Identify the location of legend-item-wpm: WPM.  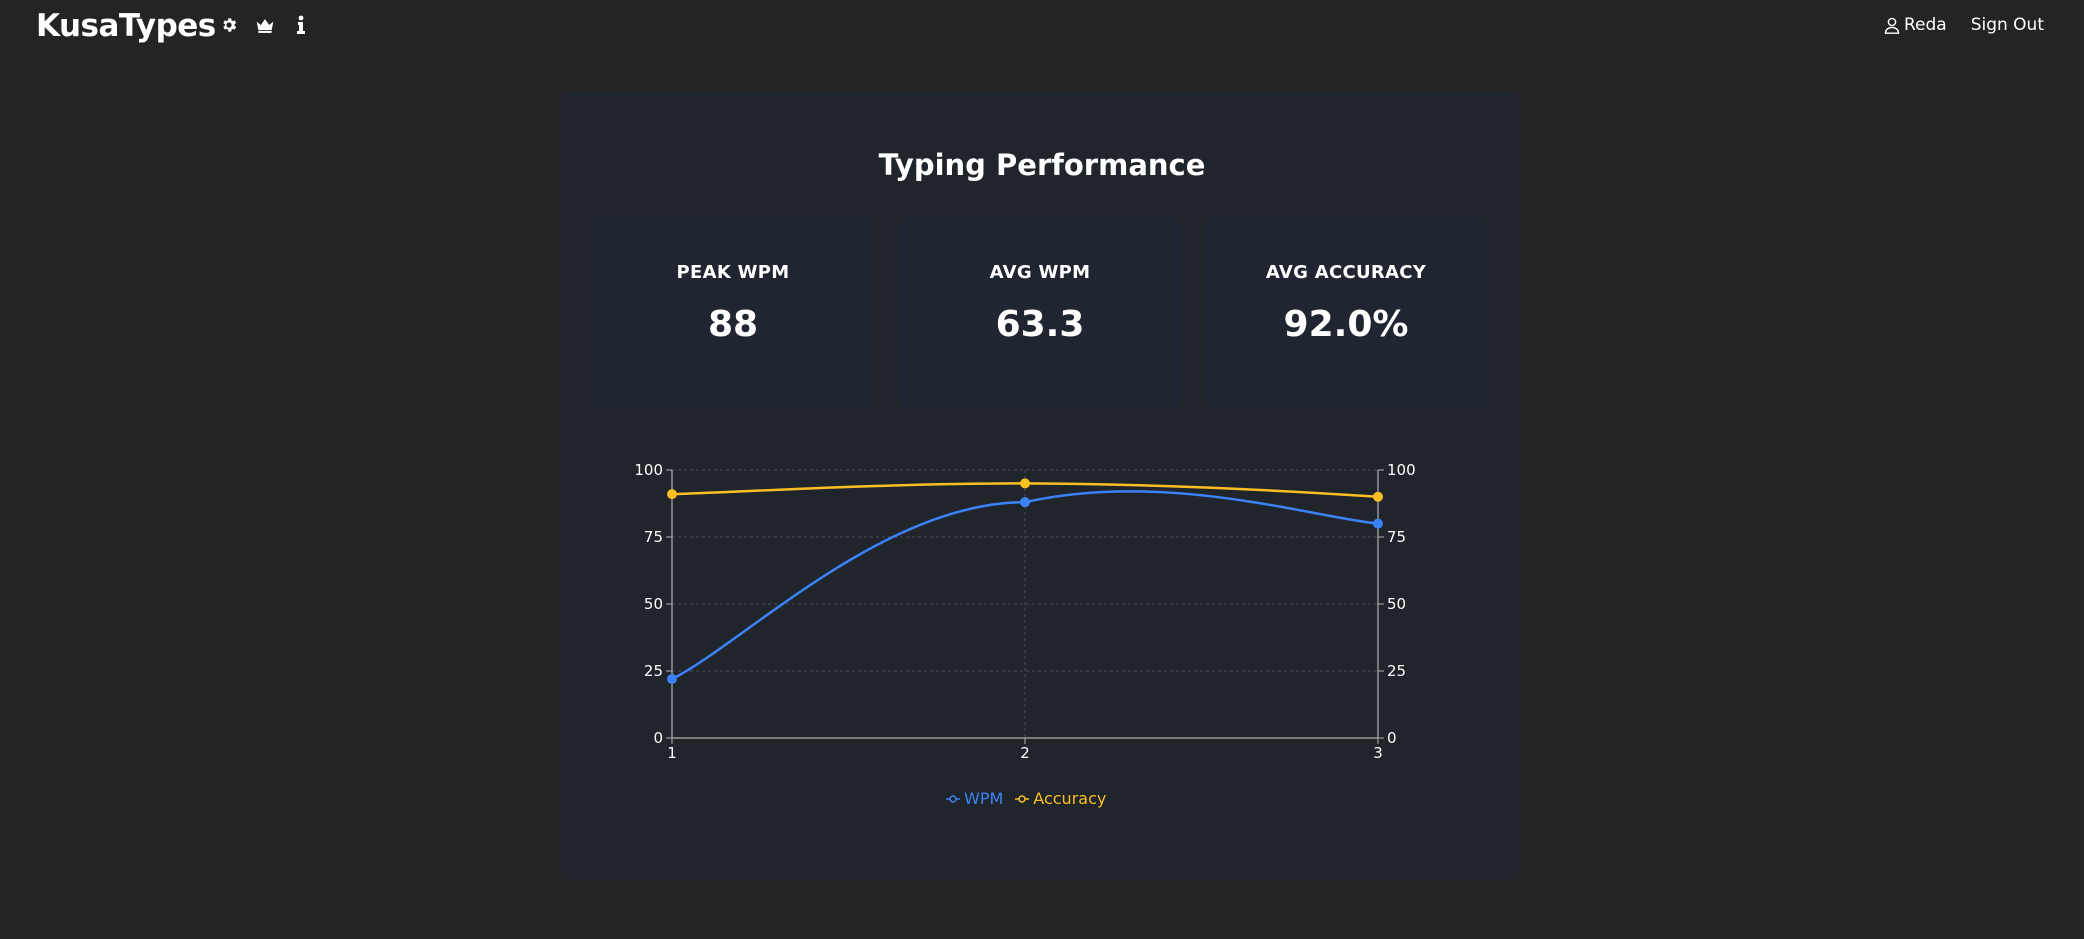
(974, 798).